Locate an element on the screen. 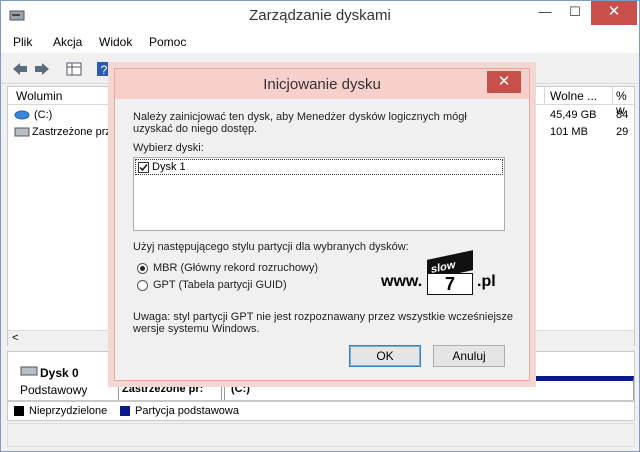  close-button: ✕ is located at coordinates (614, 13).